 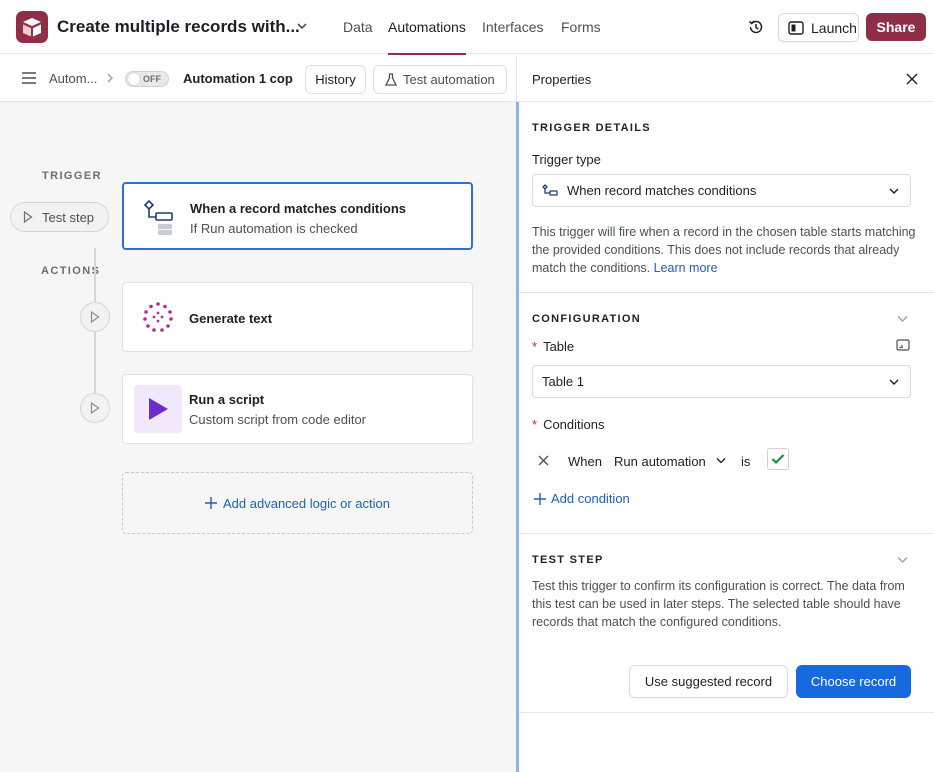 What do you see at coordinates (562, 79) in the screenshot?
I see `properties-title: Properties` at bounding box center [562, 79].